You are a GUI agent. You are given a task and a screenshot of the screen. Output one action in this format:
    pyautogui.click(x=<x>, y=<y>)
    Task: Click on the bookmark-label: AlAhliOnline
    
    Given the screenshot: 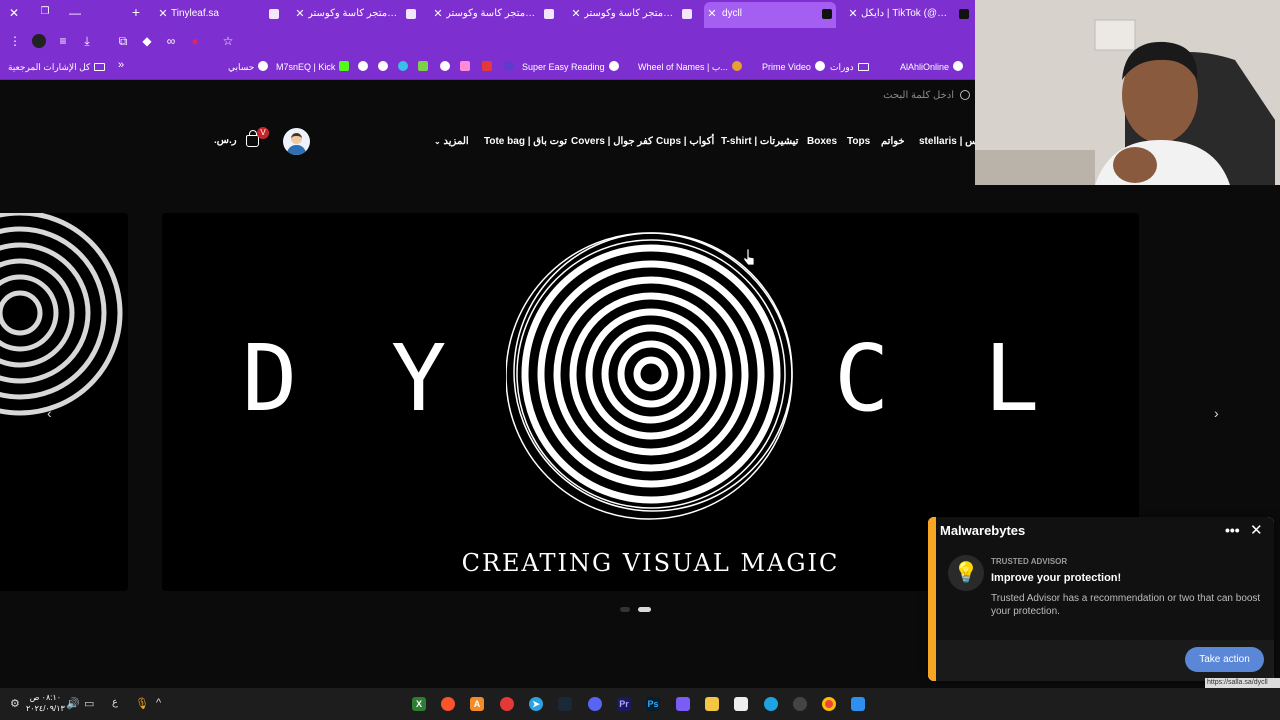 What is the action you would take?
    pyautogui.click(x=925, y=67)
    